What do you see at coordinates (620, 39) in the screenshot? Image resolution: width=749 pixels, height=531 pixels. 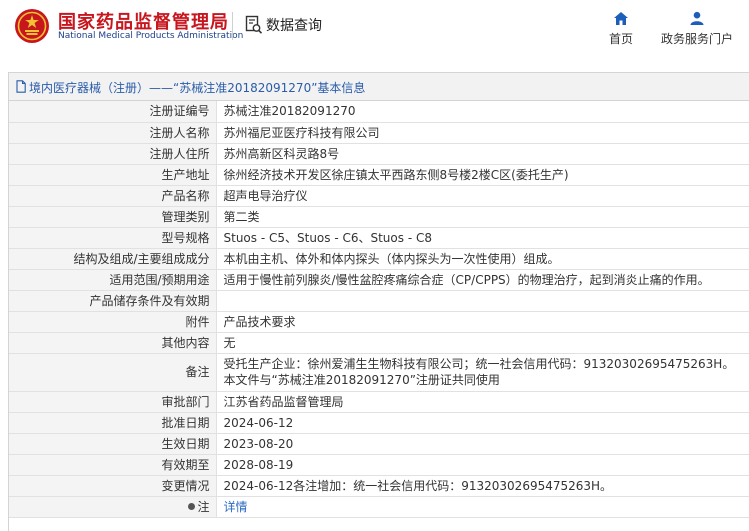 I see `nav-home-label: 首页` at bounding box center [620, 39].